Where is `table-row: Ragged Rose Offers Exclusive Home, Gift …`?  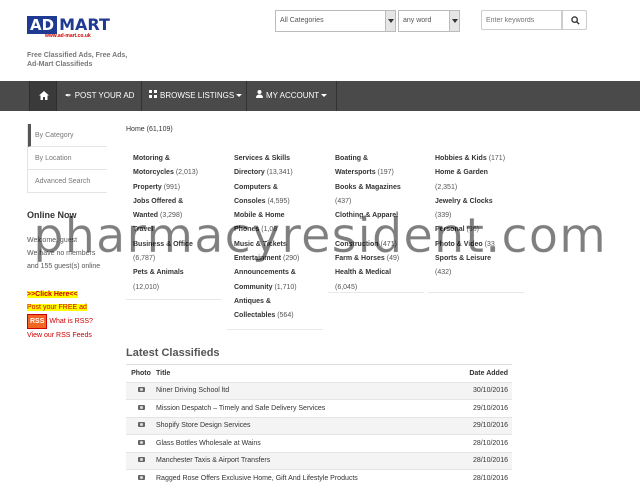 table-row: Ragged Rose Offers Exclusive Home, Gift … is located at coordinates (319, 475).